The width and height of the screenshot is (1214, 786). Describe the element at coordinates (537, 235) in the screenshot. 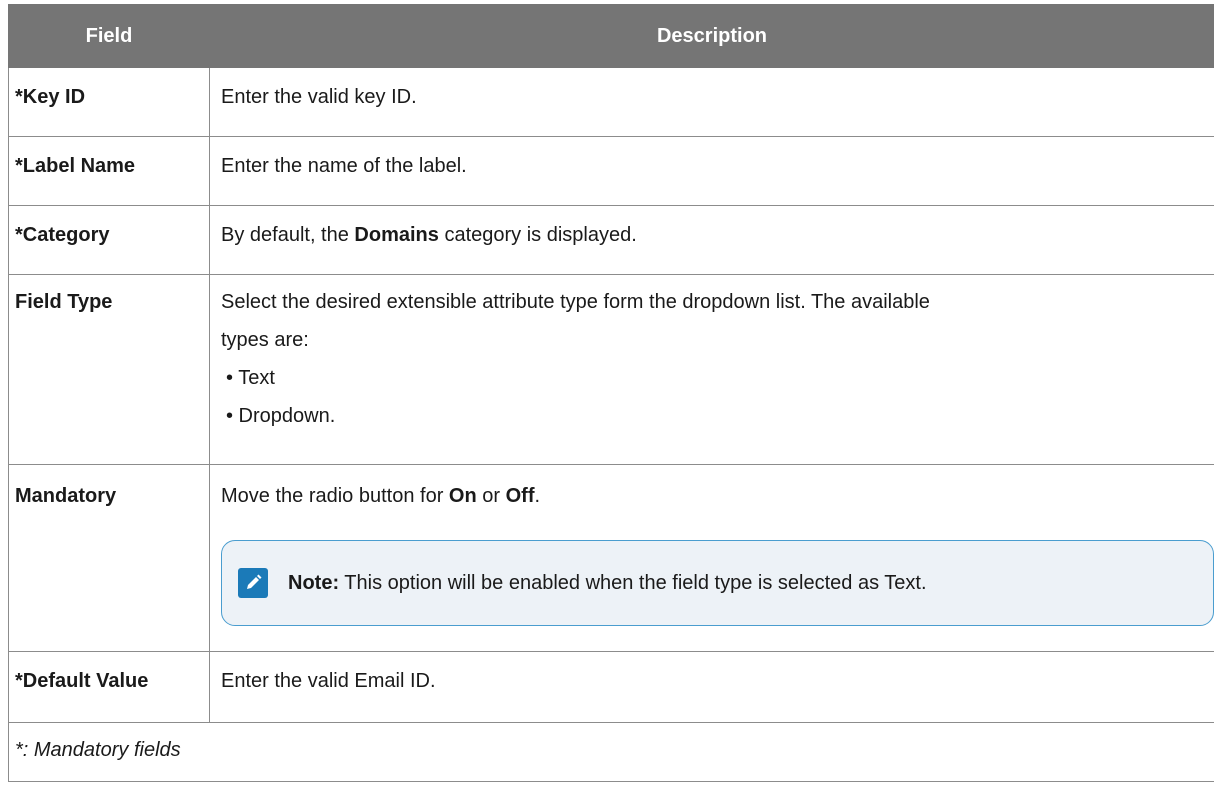

I see `desc-category-post: category is displayed.` at that location.